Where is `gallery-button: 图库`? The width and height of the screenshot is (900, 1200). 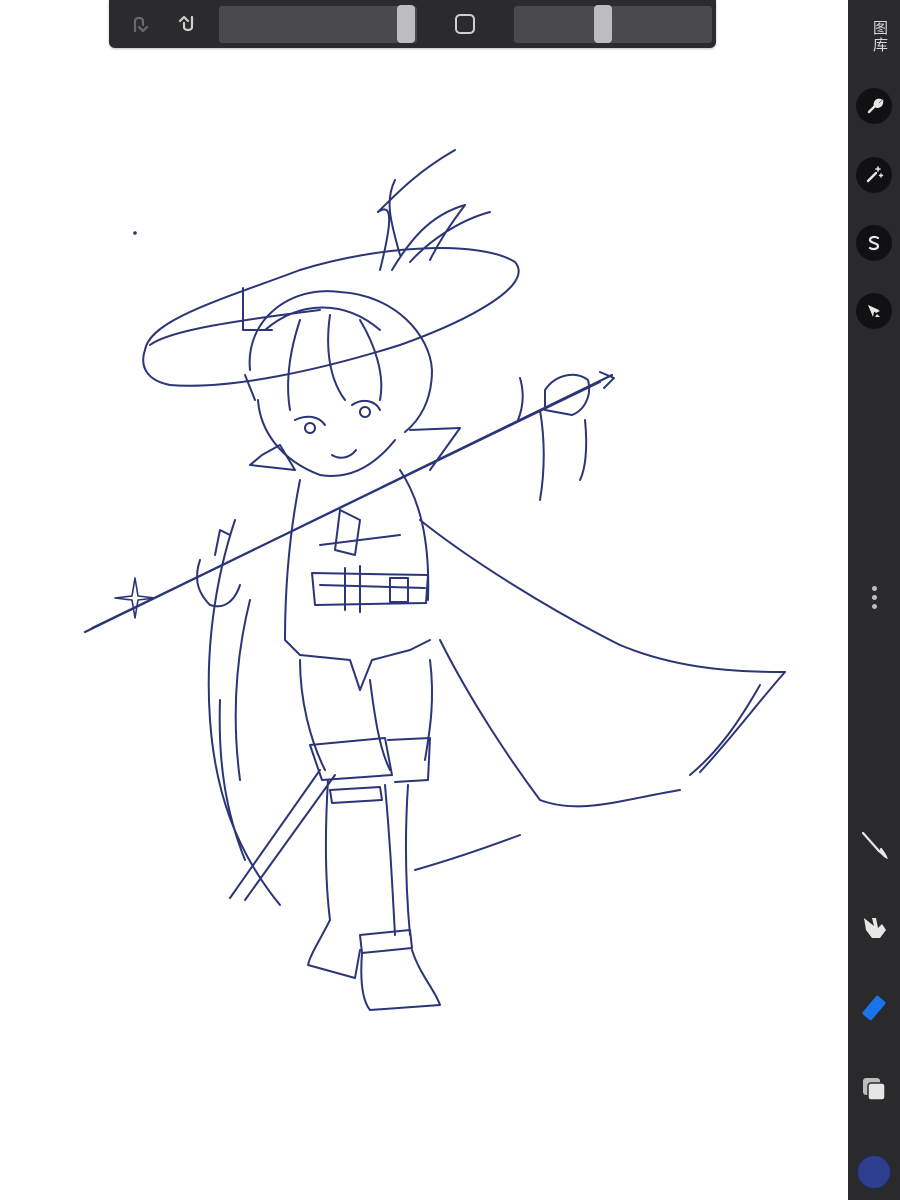
gallery-button: 图库 is located at coordinates (874, 37).